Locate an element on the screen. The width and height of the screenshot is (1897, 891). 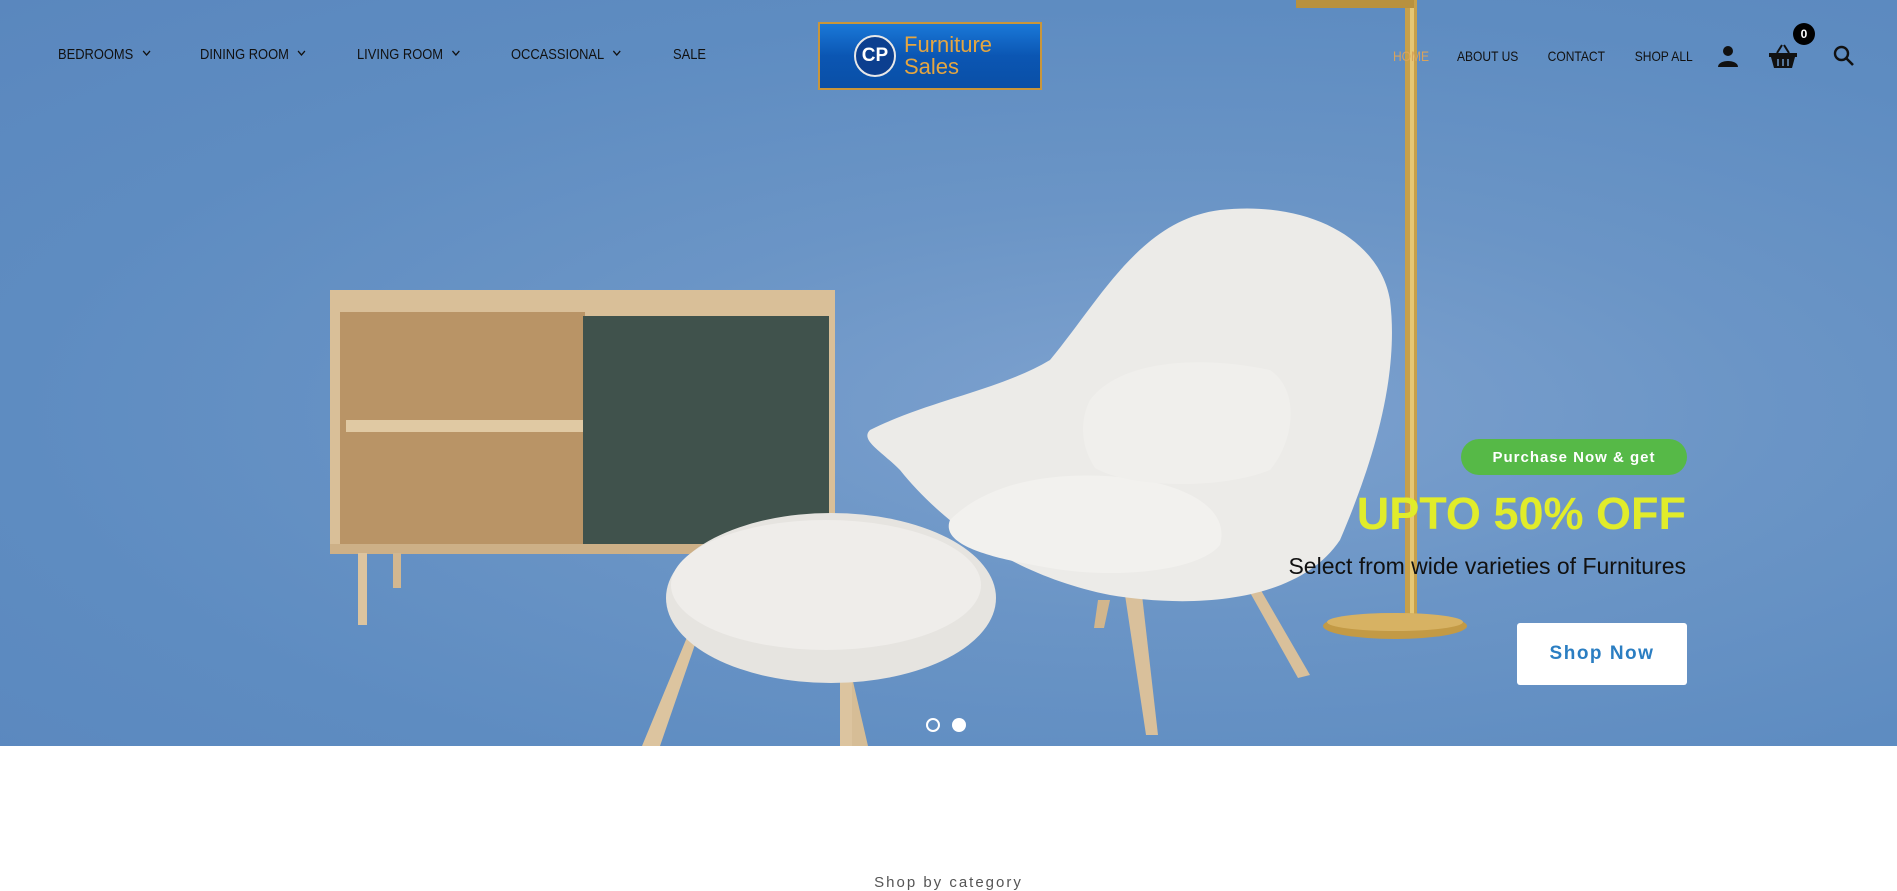
nav-shop-all: SHOP ALL is located at coordinates (1663, 56).